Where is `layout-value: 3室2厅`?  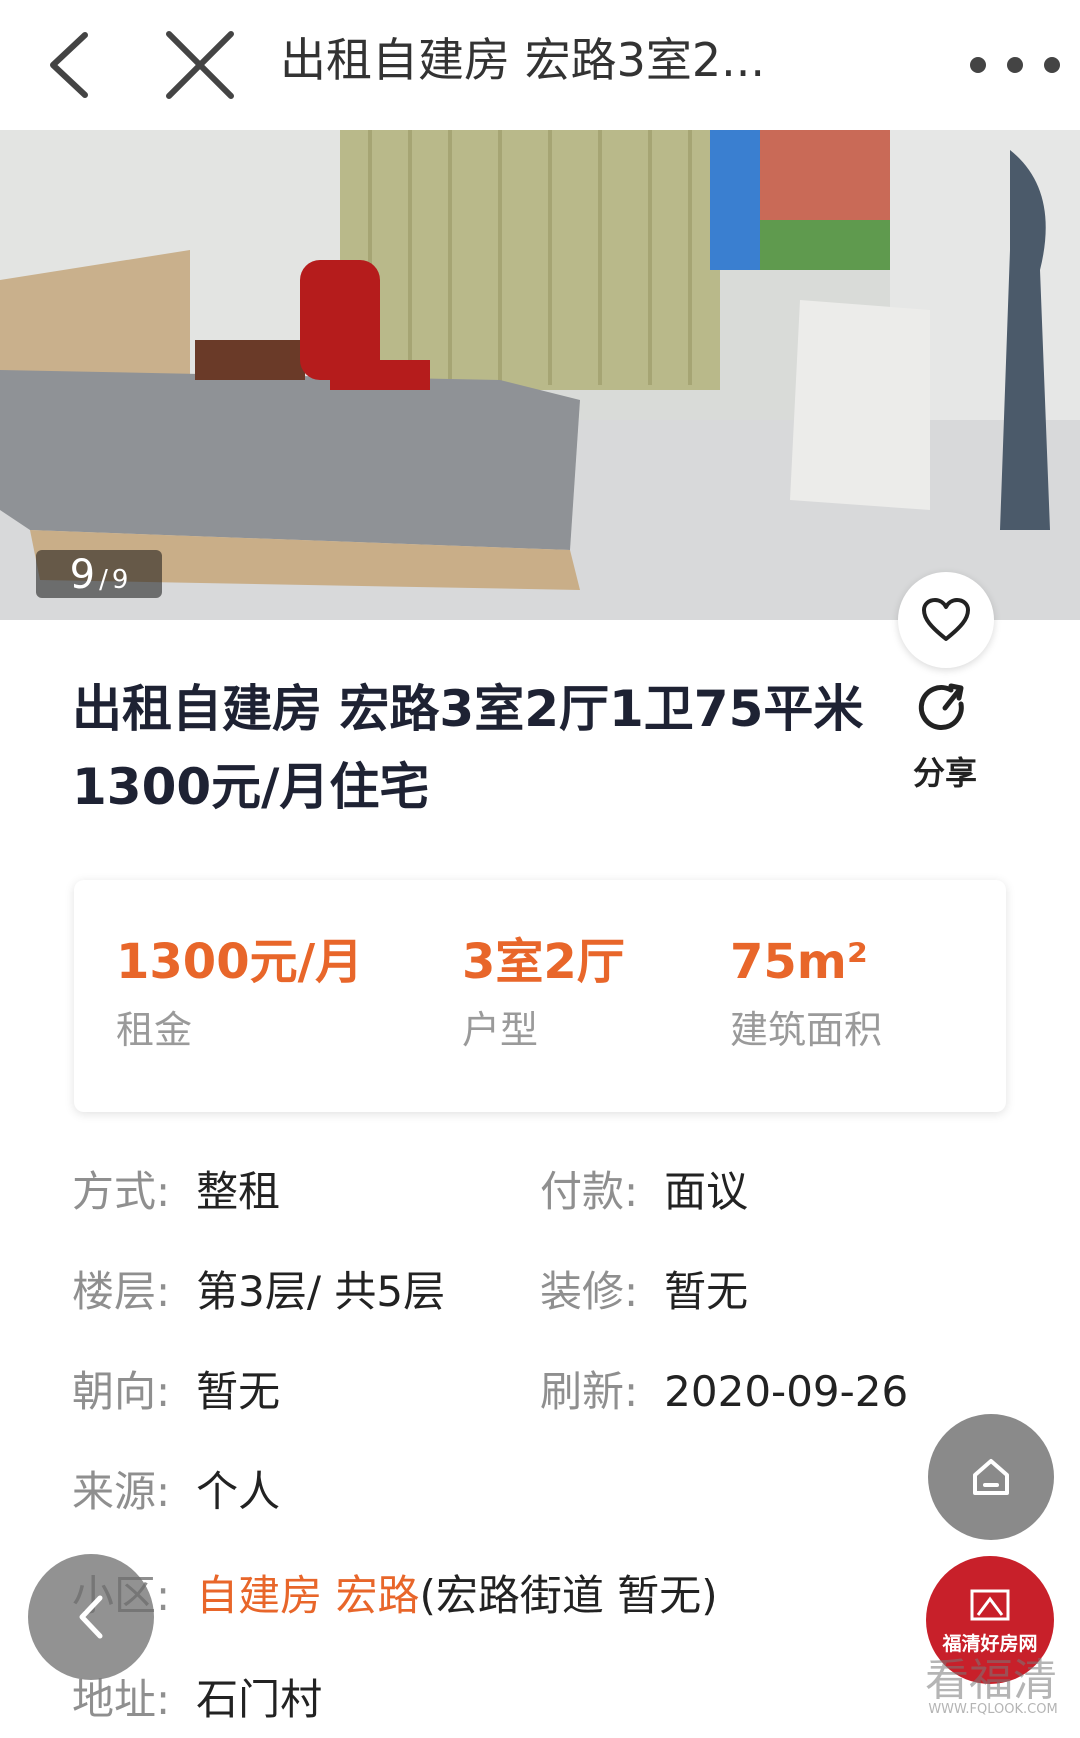
layout-value: 3室2厅 is located at coordinates (543, 962).